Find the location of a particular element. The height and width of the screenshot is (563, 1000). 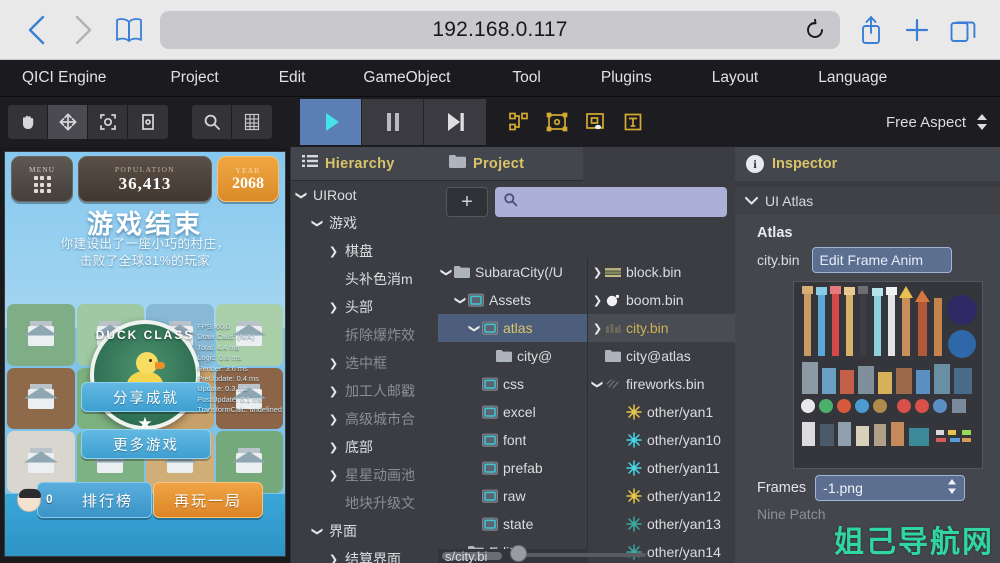

tab-hierarchy: Hierarchy is located at coordinates (364, 164).